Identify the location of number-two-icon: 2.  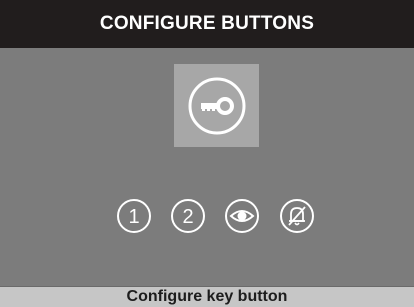
(188, 216).